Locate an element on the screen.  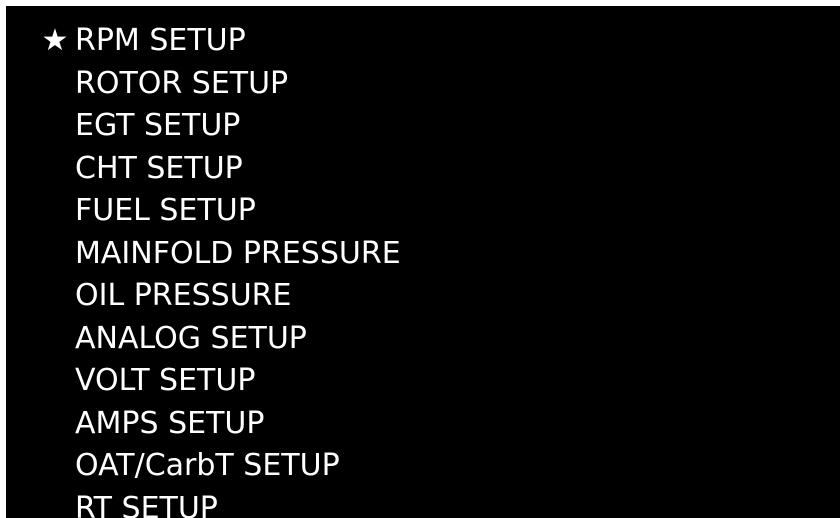
menu-item-mainfold-pressure: MAINFOLD PRESSURE is located at coordinates (203, 254).